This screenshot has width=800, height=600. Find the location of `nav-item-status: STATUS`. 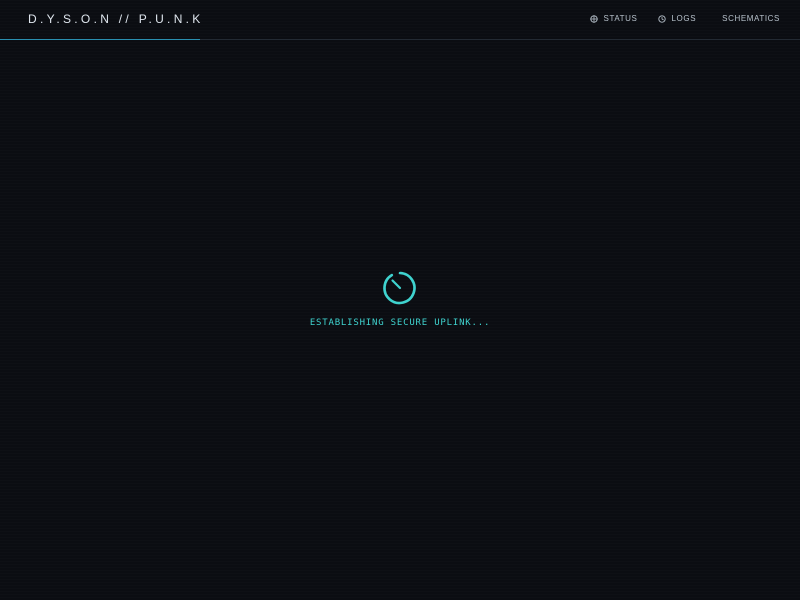

nav-item-status: STATUS is located at coordinates (613, 18).